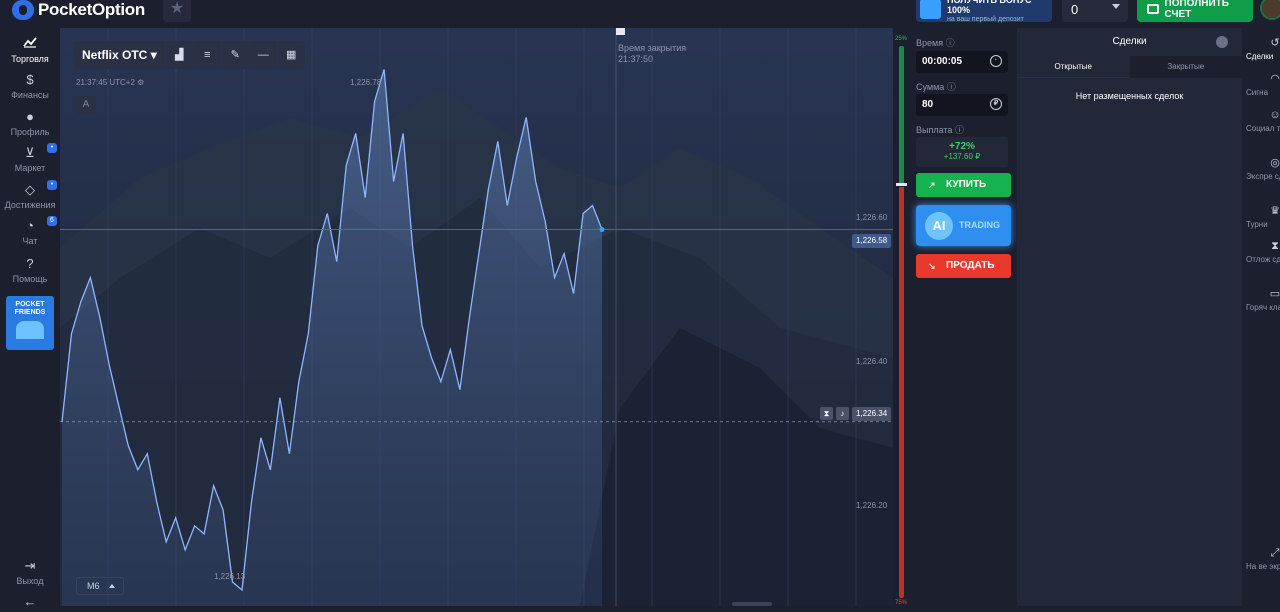 This screenshot has width=1280, height=612. Describe the element at coordinates (1222, 42) in the screenshot. I see `more-options-icon` at that location.